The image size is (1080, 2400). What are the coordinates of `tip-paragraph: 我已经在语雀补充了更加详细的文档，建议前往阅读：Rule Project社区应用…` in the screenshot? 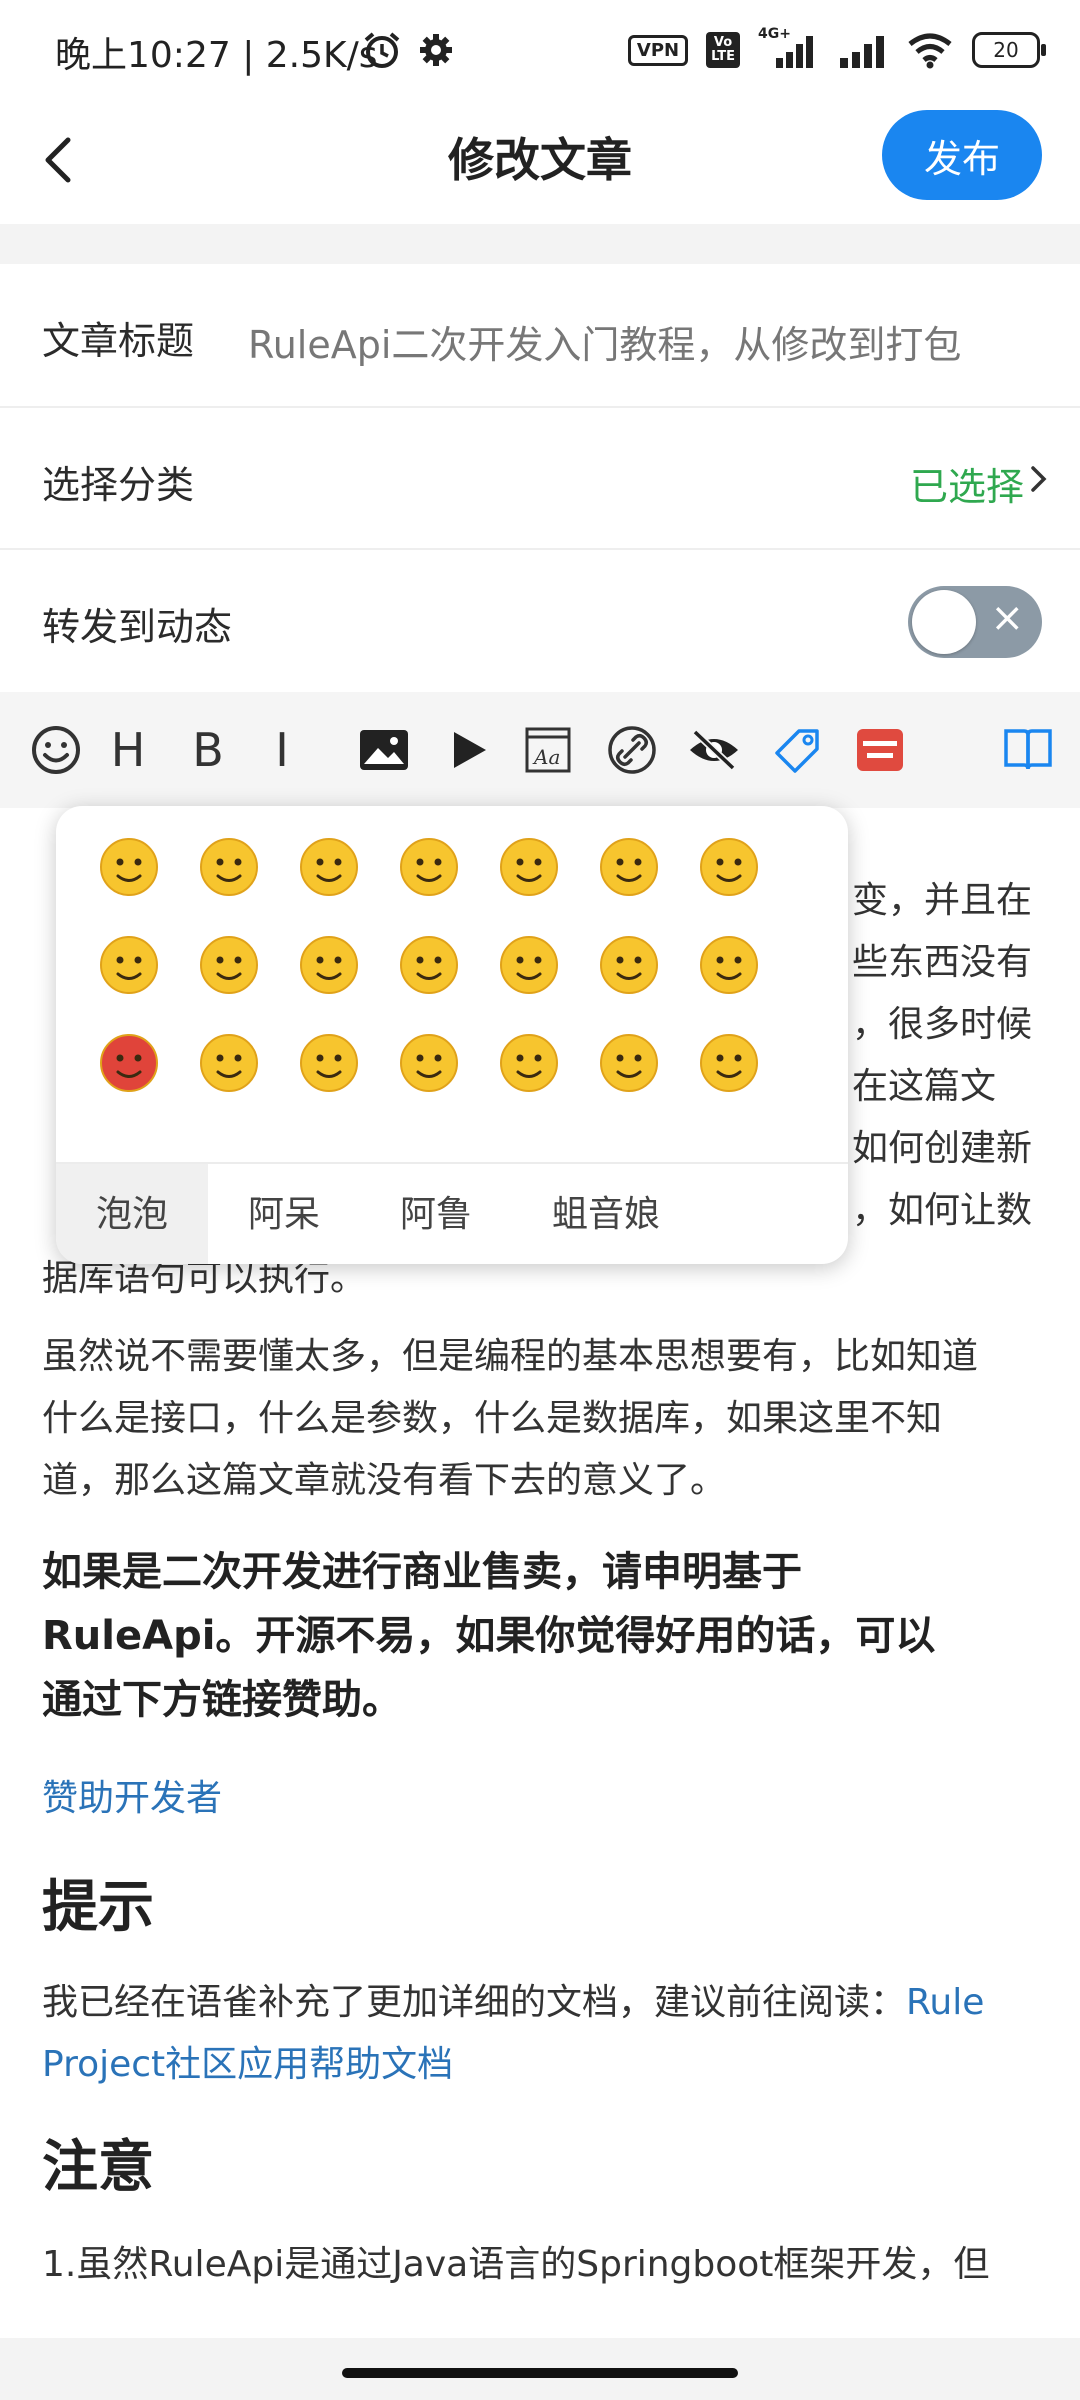 It's located at (513, 2033).